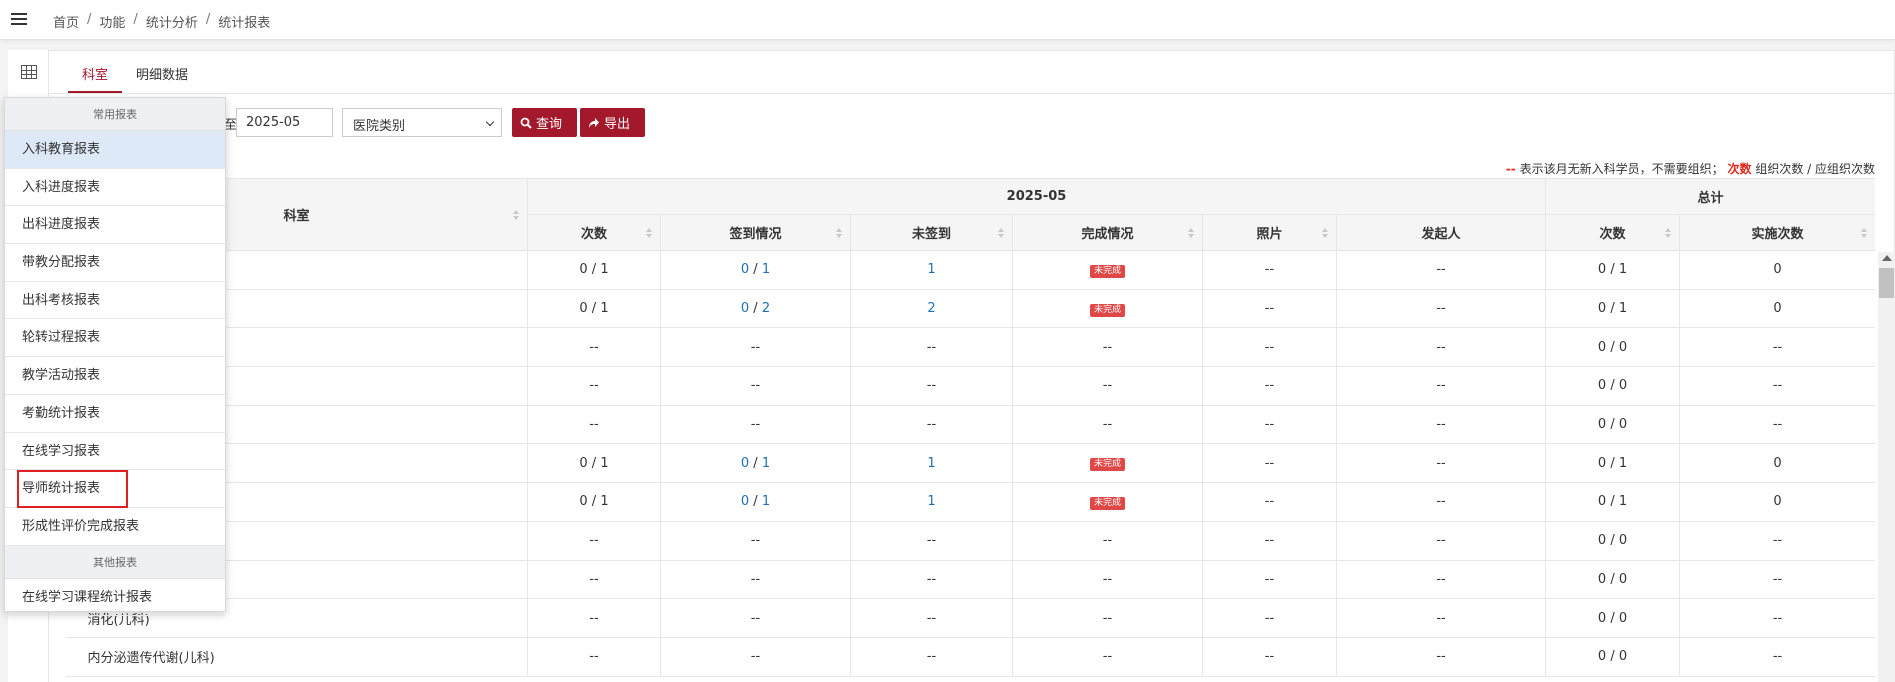 This screenshot has height=682, width=1895. I want to click on menu-toggle-icon, so click(19, 19).